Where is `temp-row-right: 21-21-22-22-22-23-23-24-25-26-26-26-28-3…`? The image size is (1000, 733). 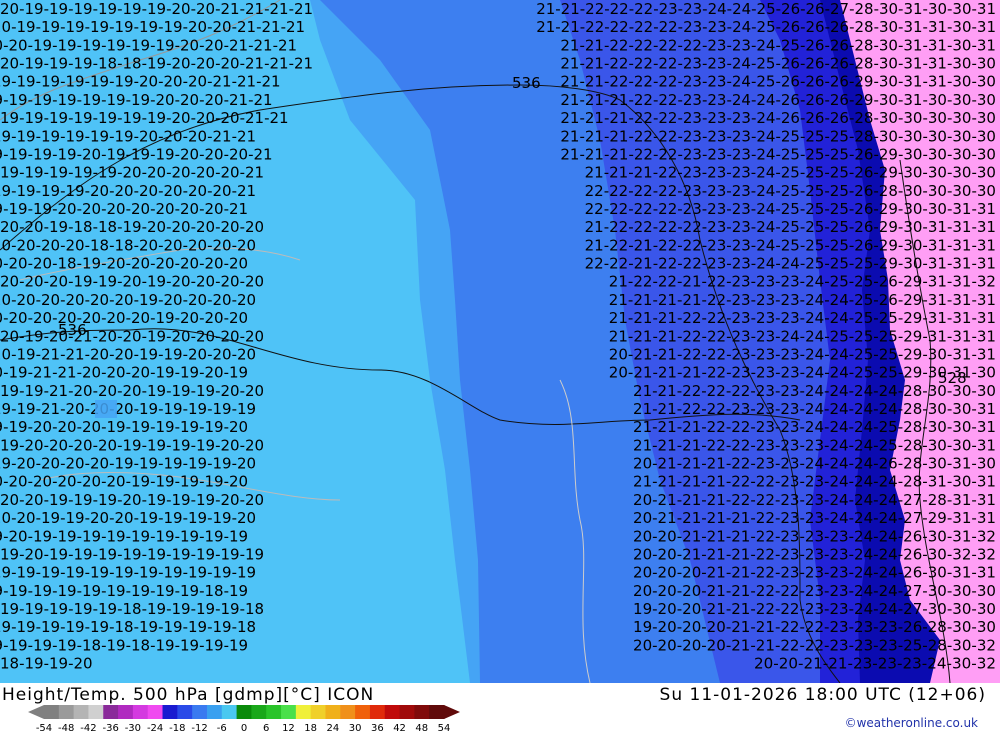
temp-row-right: 21-21-22-22-22-23-23-24-25-26-26-26-28-3… is located at coordinates (778, 64).